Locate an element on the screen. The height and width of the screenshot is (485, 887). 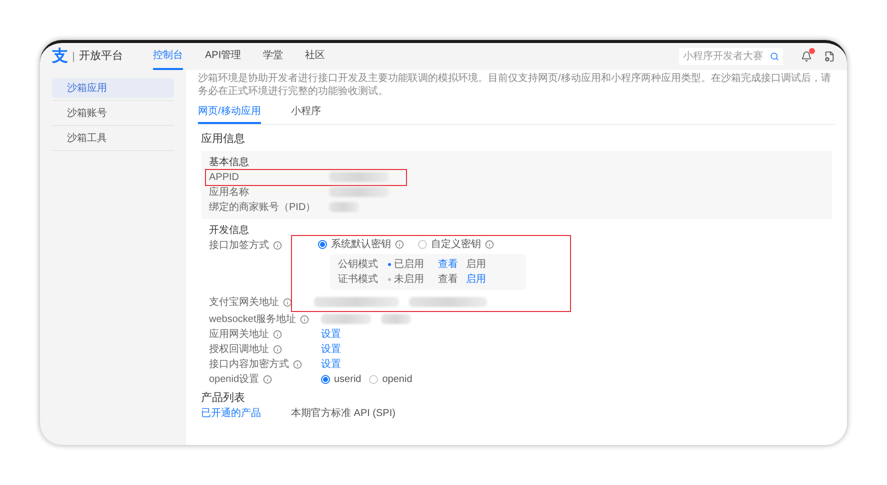
sidebar-item: 沙箱应用 is located at coordinates (113, 88).